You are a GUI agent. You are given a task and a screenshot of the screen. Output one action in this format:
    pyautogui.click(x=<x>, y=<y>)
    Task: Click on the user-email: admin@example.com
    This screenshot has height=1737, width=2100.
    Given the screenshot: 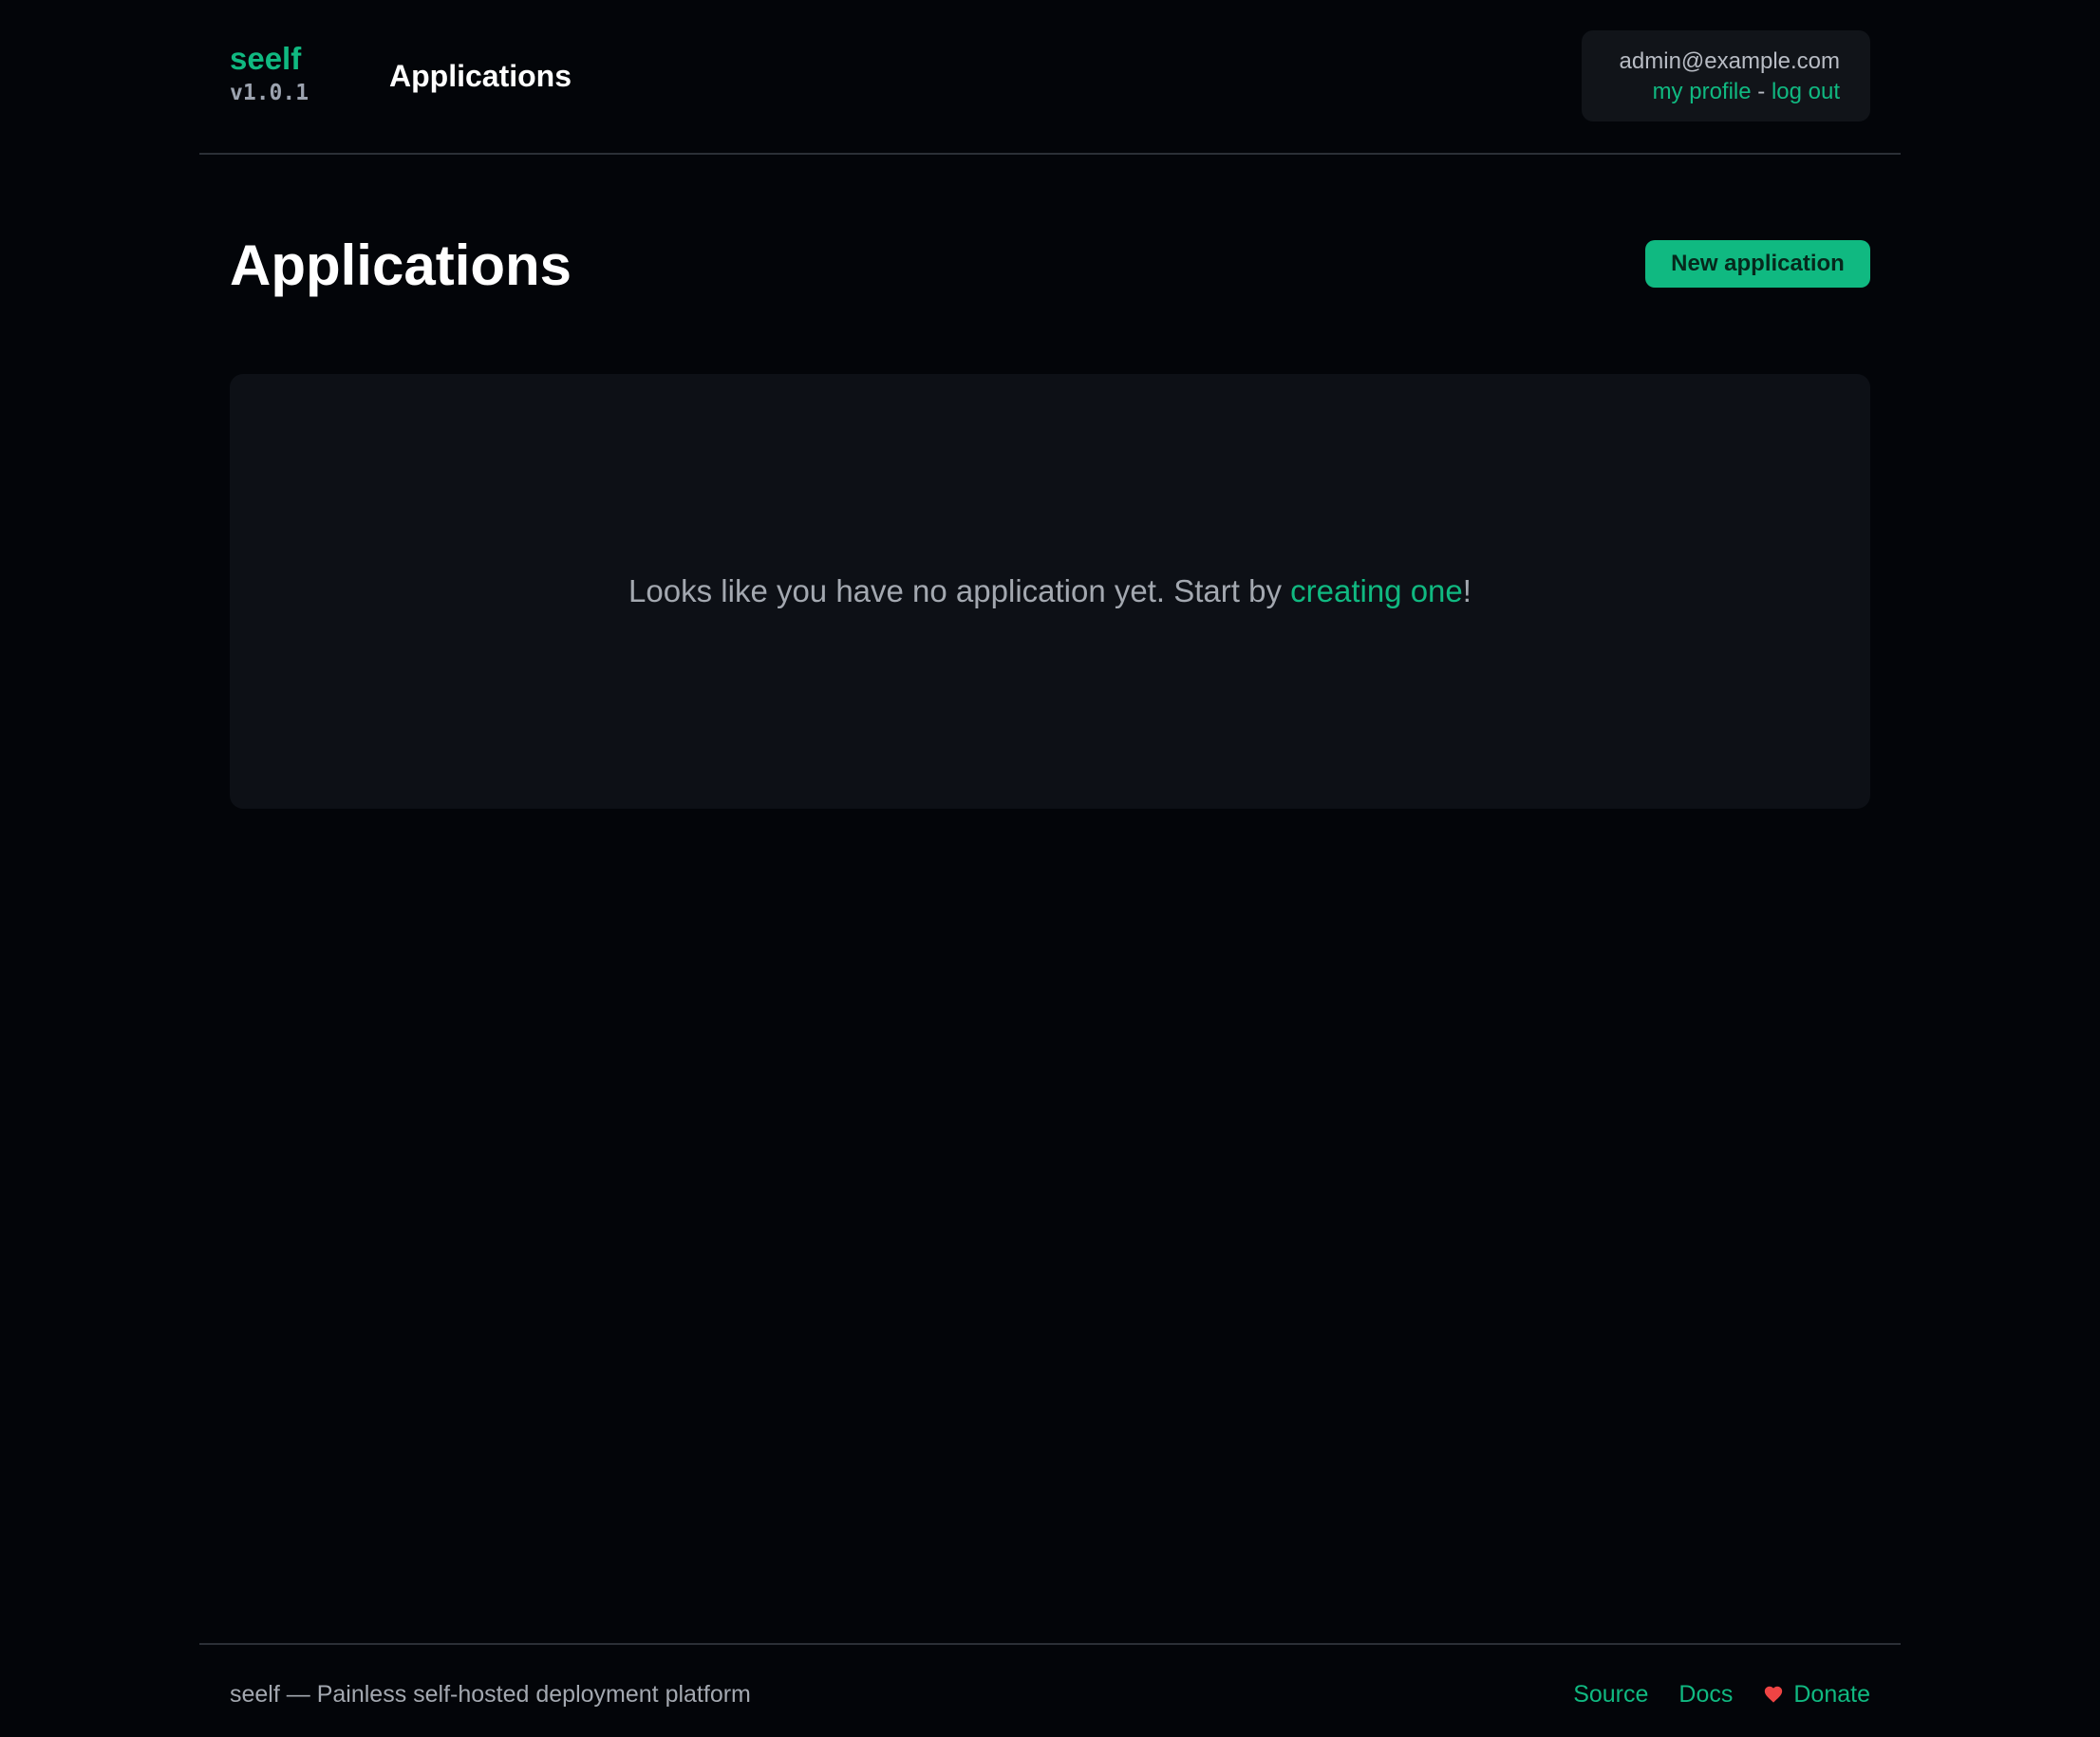 What is the action you would take?
    pyautogui.click(x=1729, y=61)
    